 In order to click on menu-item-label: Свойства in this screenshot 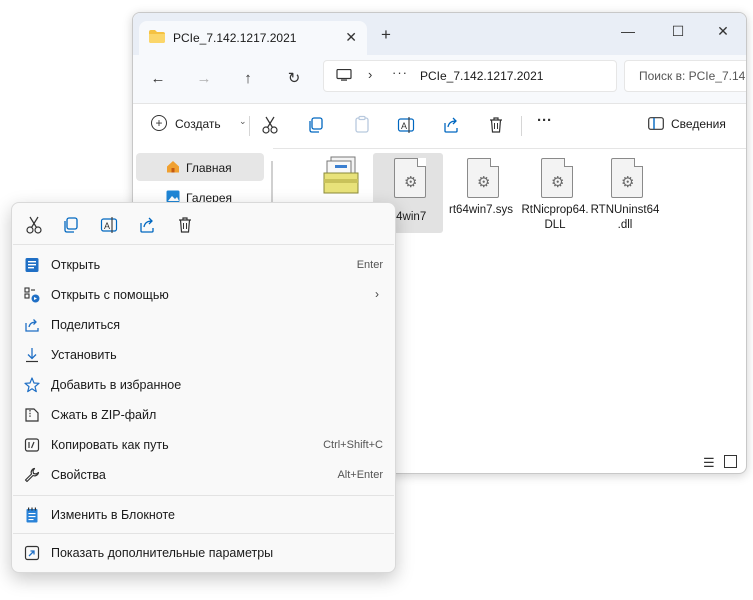, I will do `click(78, 475)`.